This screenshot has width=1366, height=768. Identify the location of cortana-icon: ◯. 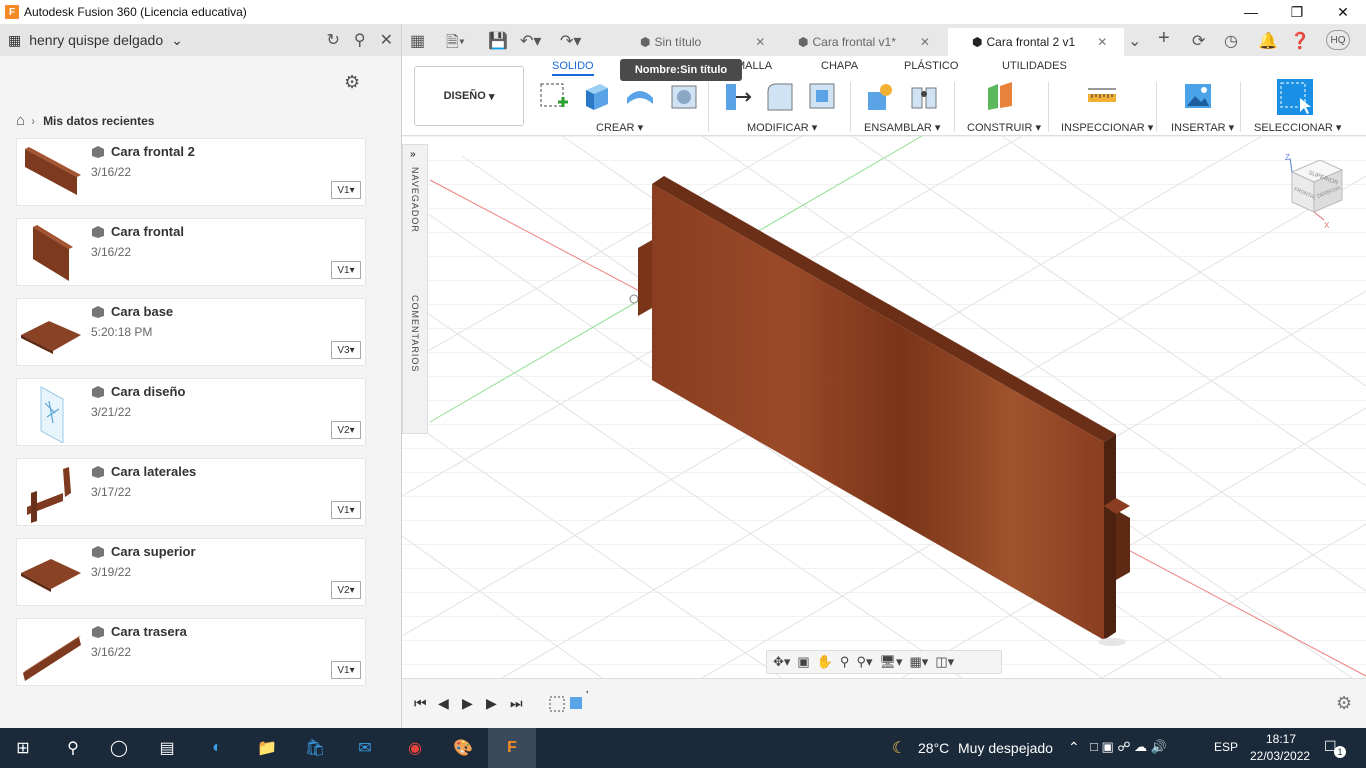
(119, 748).